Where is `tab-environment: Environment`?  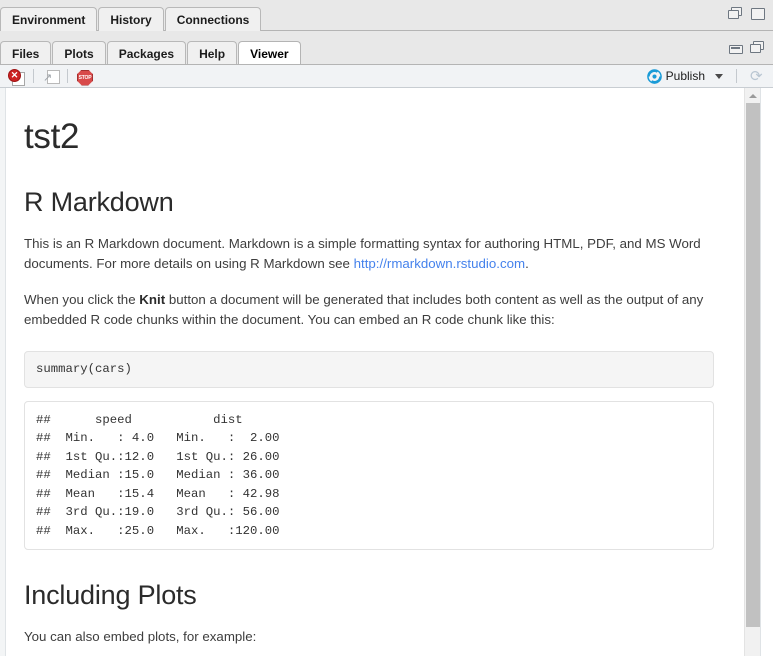 tab-environment: Environment is located at coordinates (49, 19).